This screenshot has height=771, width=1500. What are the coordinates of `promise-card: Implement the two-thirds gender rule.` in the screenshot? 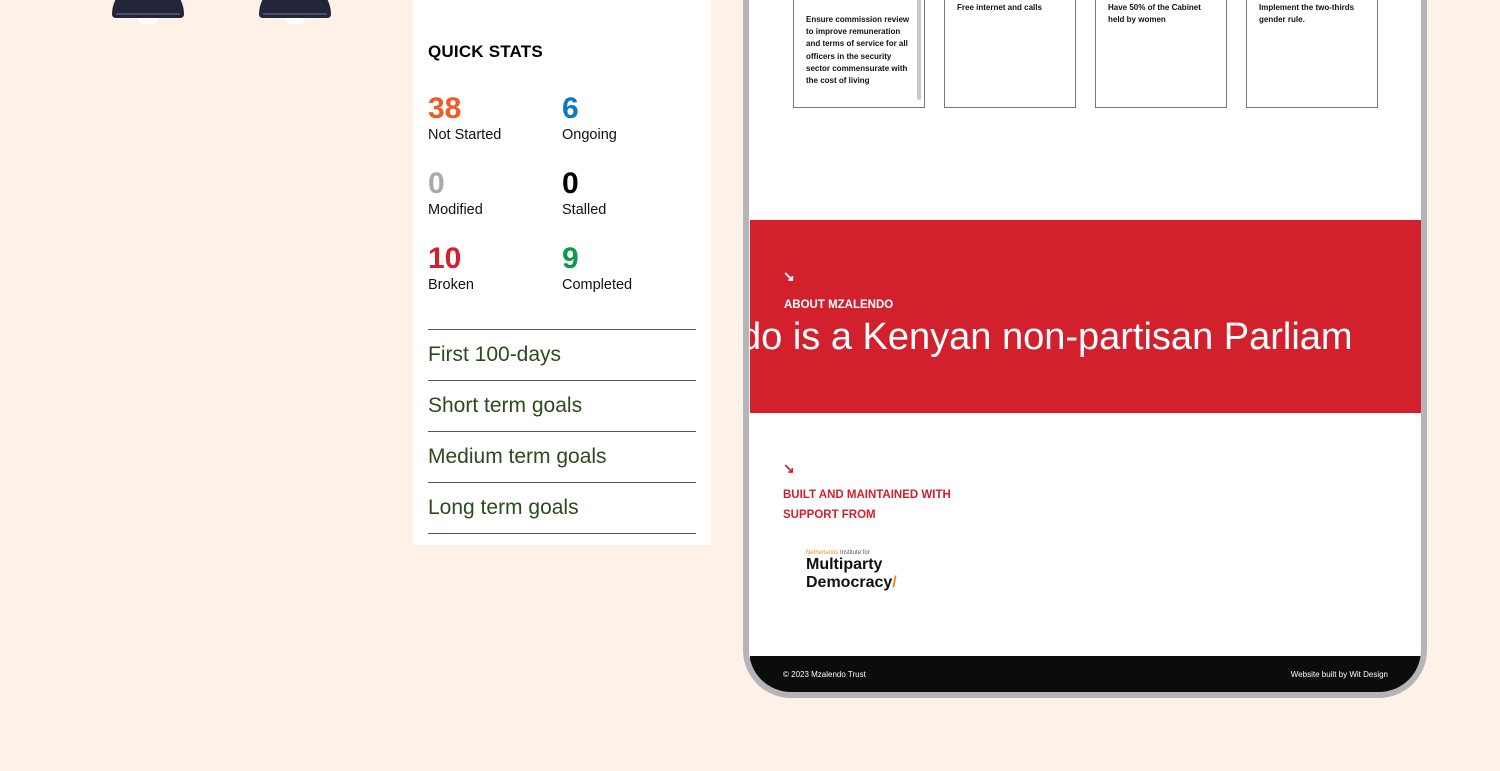 It's located at (1312, 54).